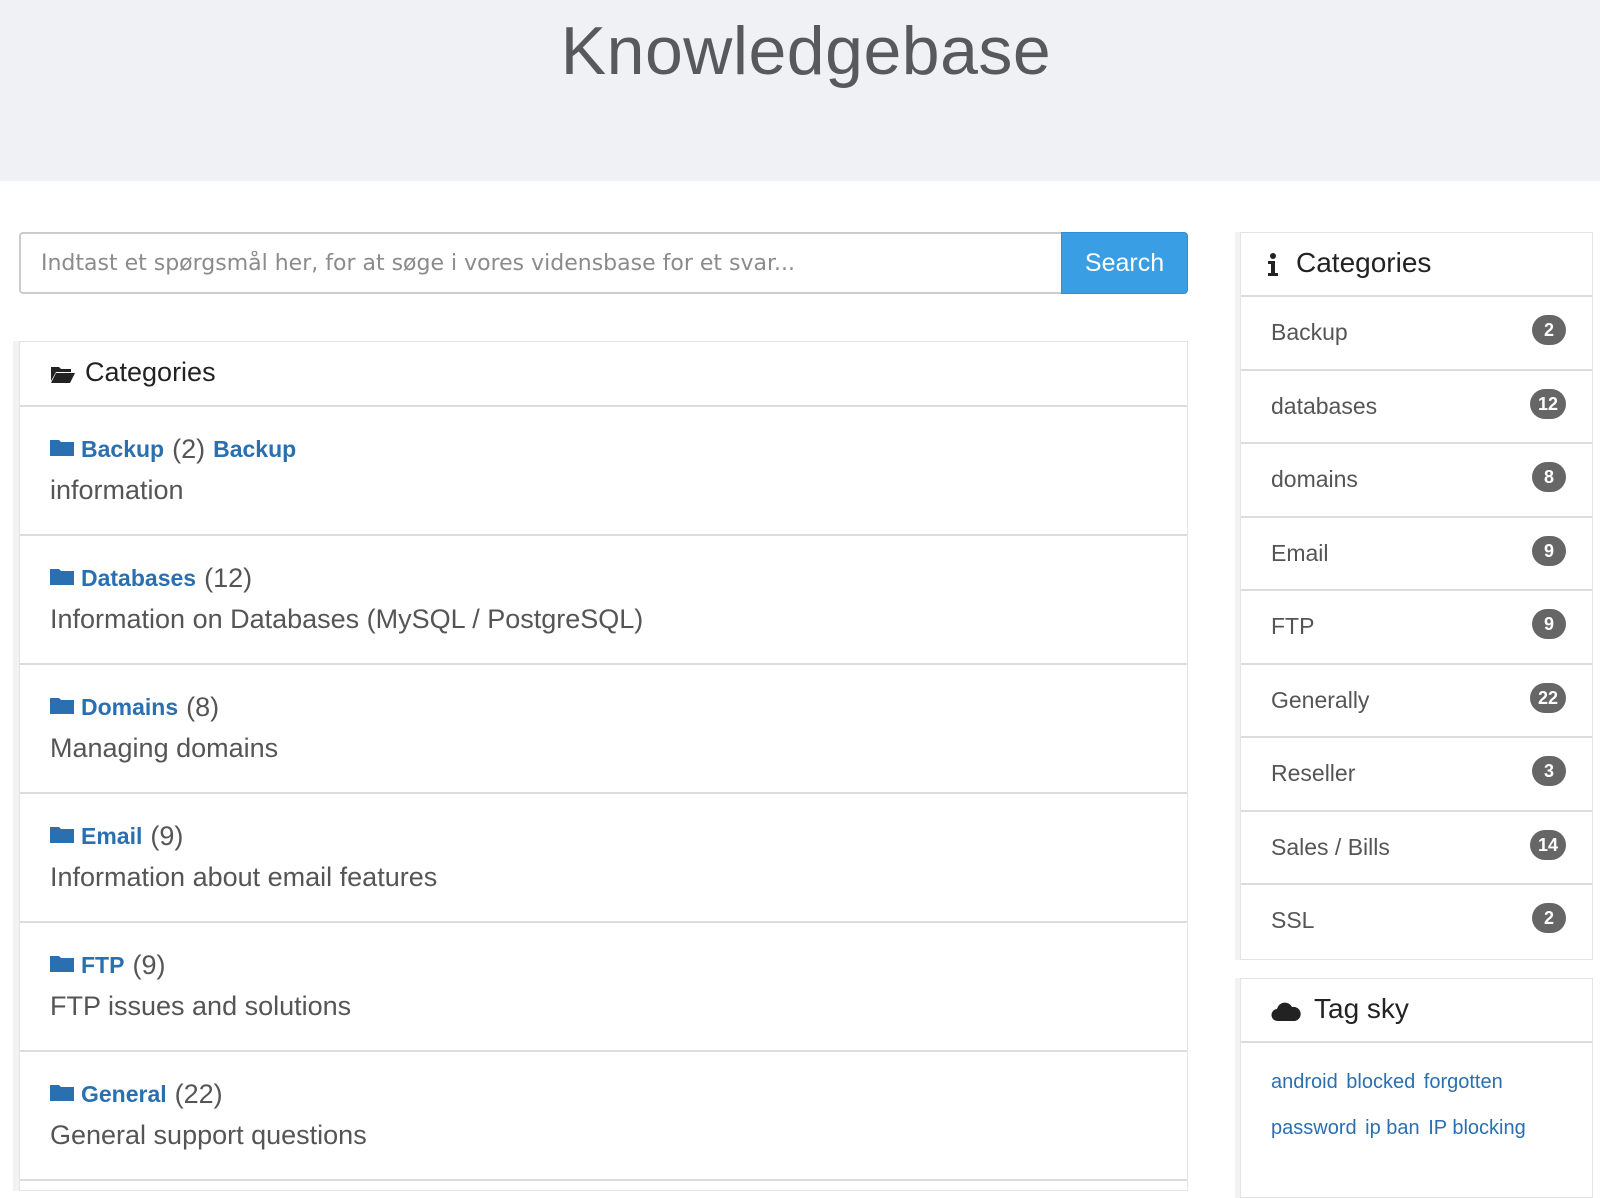 The height and width of the screenshot is (1198, 1600). I want to click on count-badge: 3, so click(1549, 771).